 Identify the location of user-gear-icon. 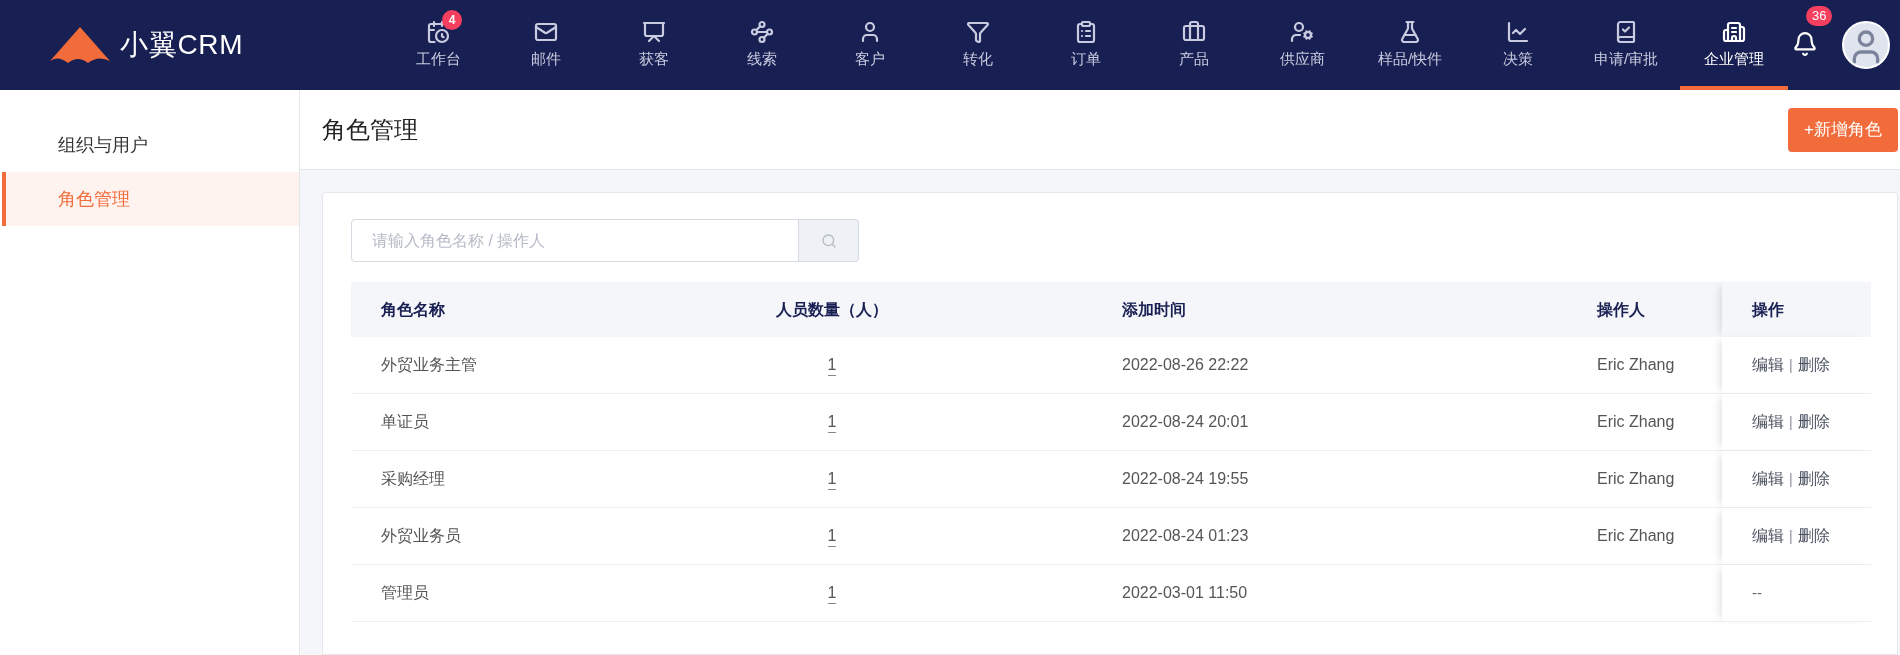
(1302, 31).